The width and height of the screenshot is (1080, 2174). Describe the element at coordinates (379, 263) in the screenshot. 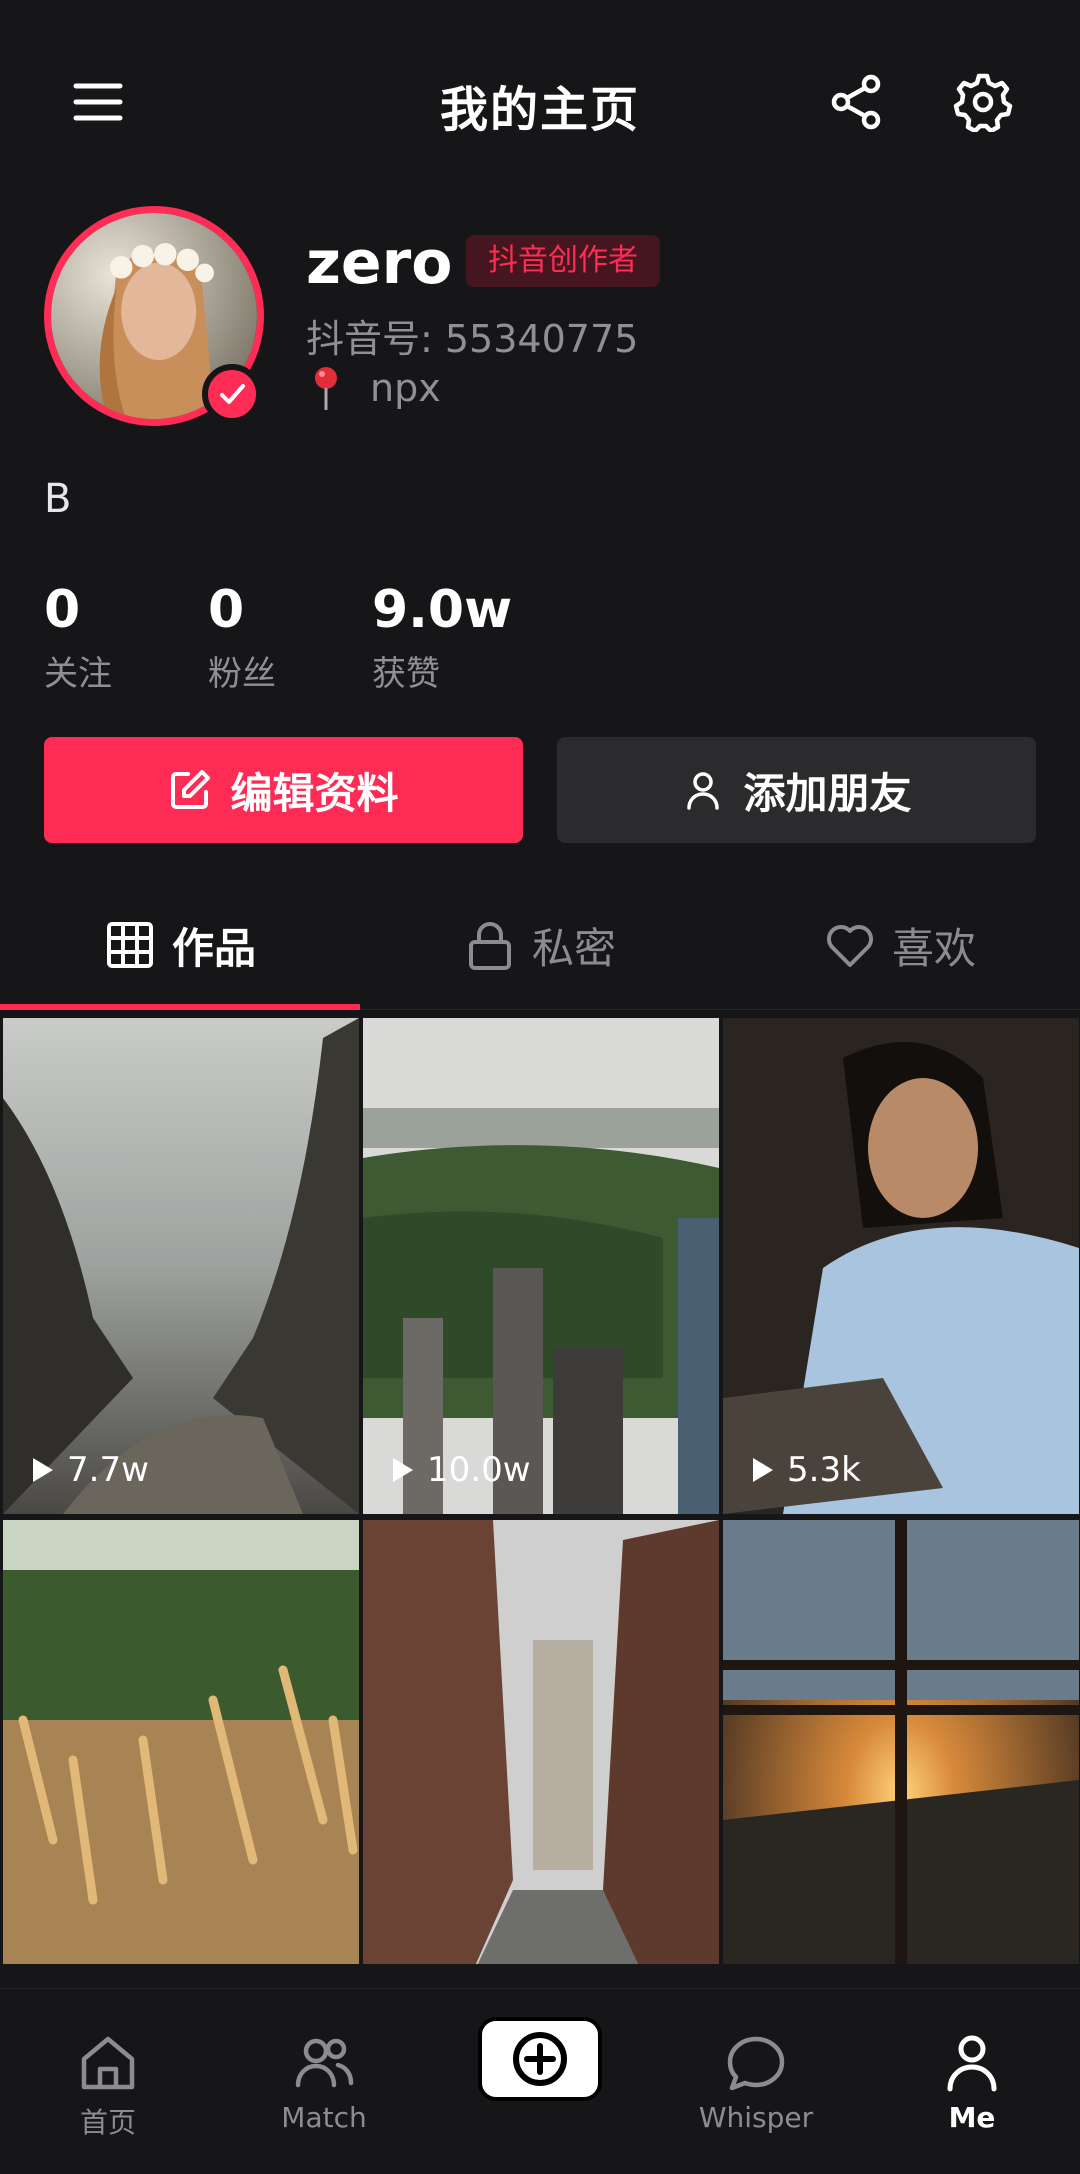

I see `username: zero` at that location.